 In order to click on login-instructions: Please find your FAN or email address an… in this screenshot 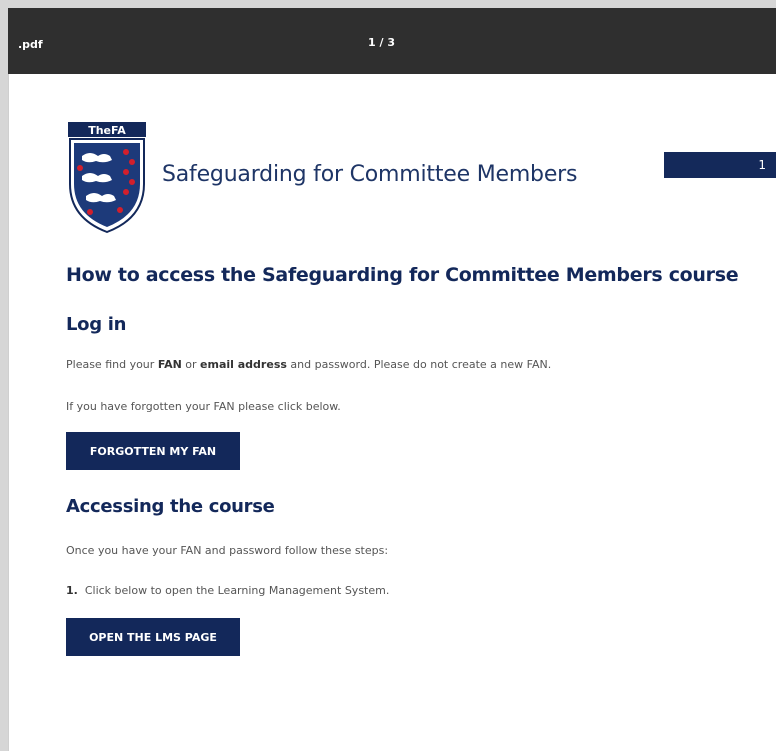, I will do `click(309, 364)`.